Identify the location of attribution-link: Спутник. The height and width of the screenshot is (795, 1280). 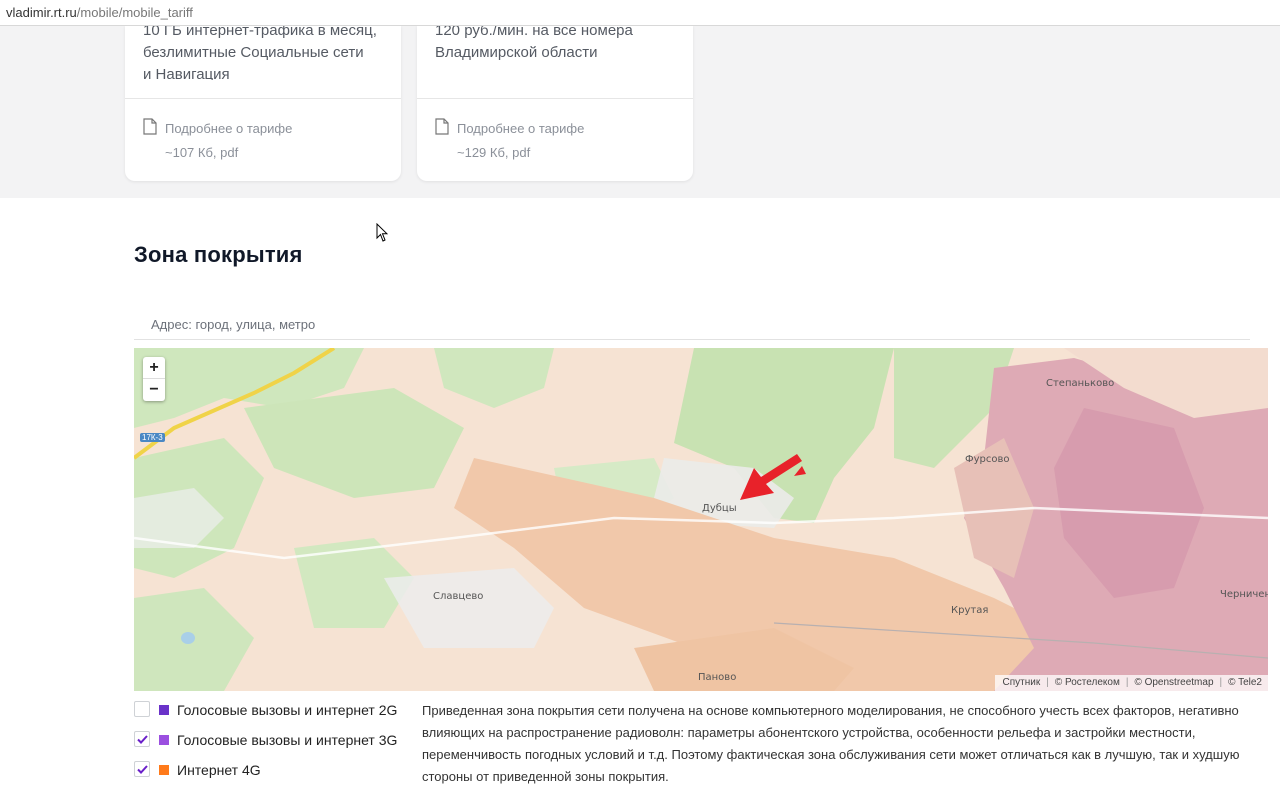
(1022, 682).